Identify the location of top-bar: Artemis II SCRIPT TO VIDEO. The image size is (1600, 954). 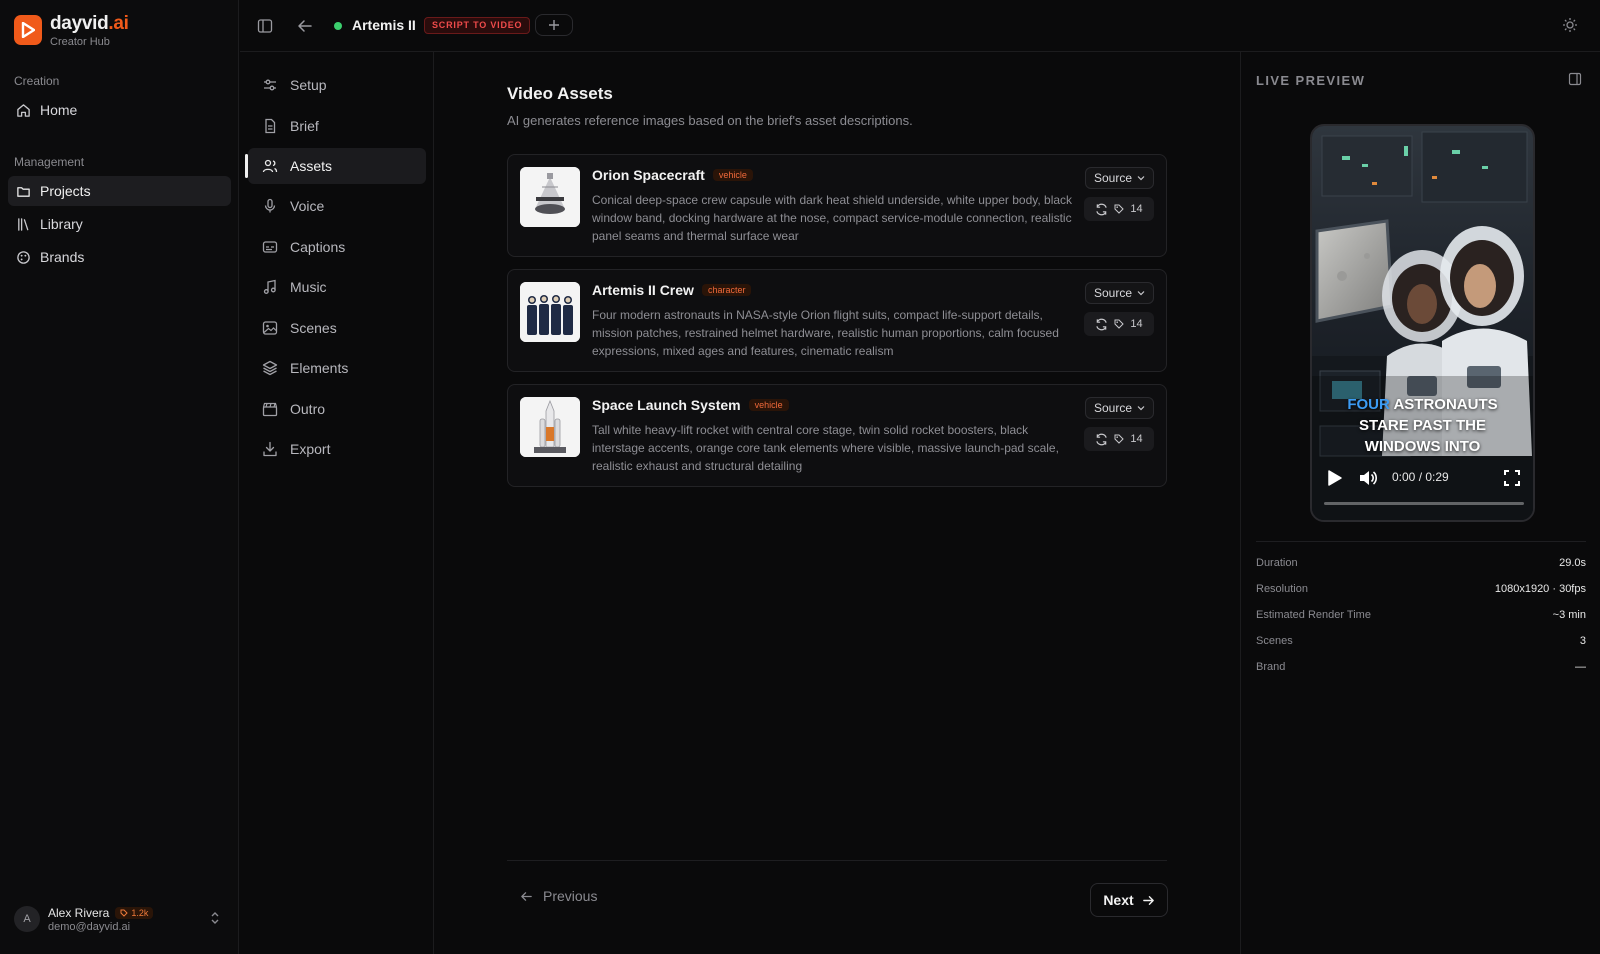
(920, 26).